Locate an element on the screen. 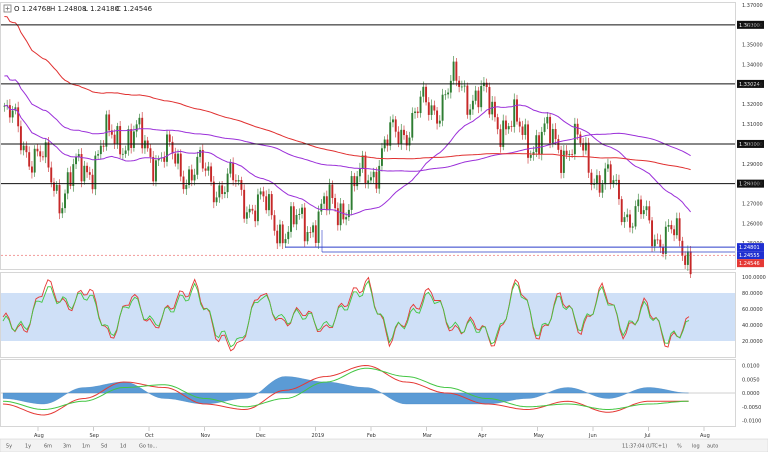  price-y-tick: 1.37000 is located at coordinates (752, 6).